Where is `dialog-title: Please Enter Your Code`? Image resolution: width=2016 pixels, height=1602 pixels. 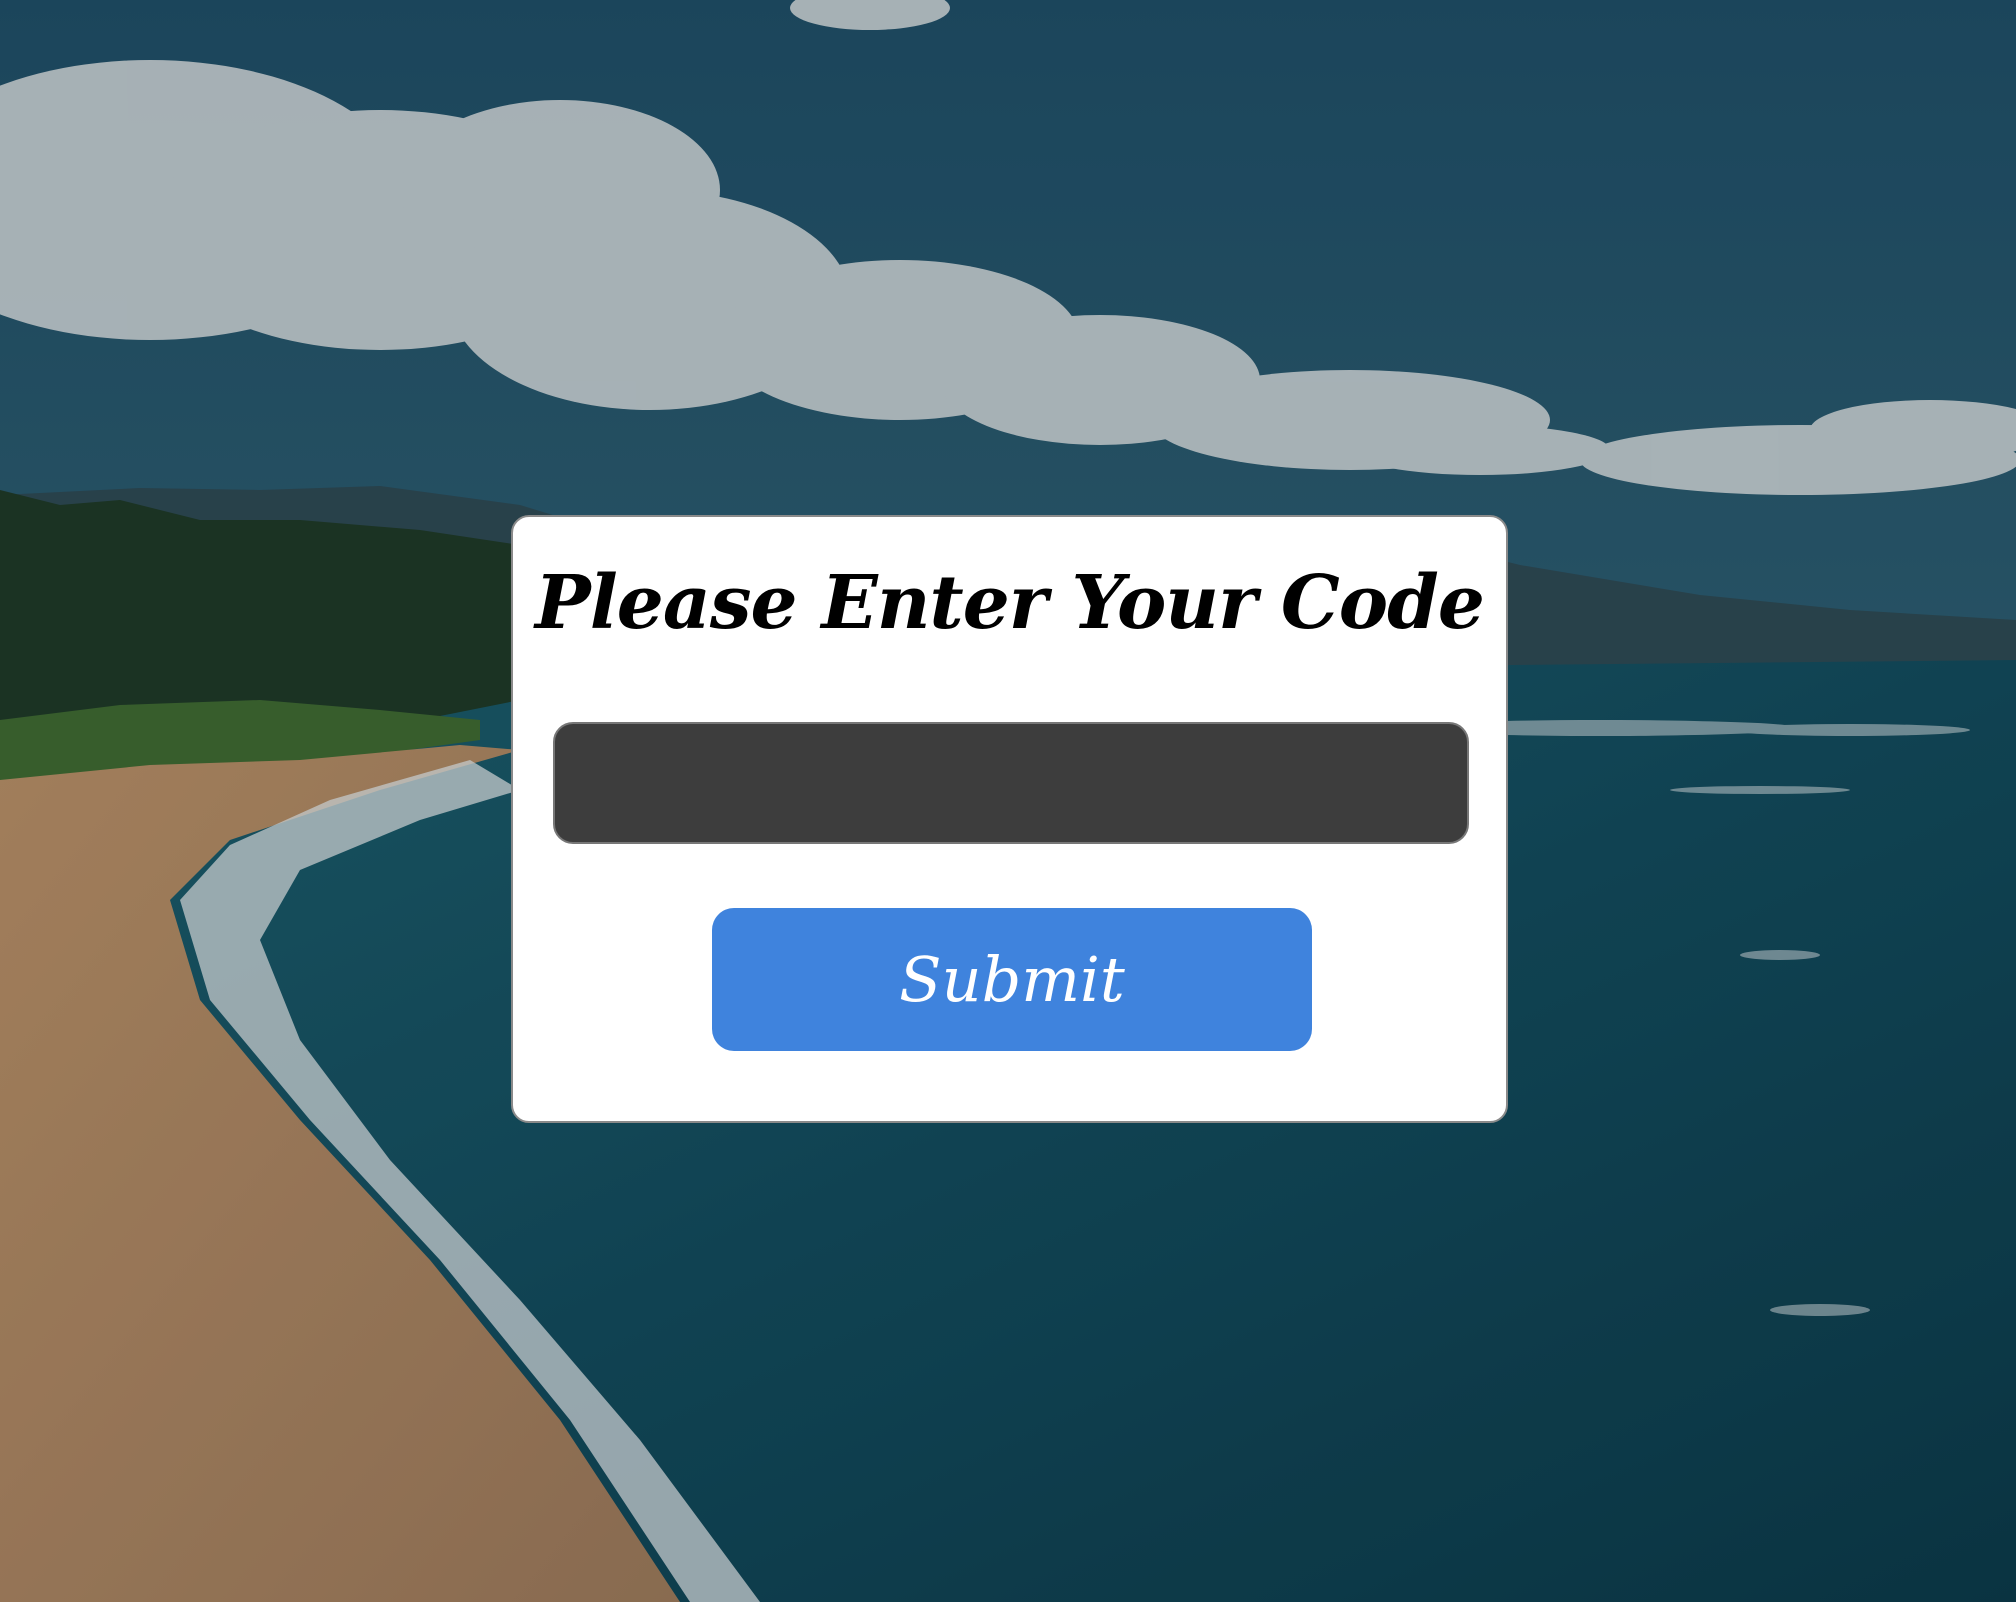
dialog-title: Please Enter Your Code is located at coordinates (1010, 603).